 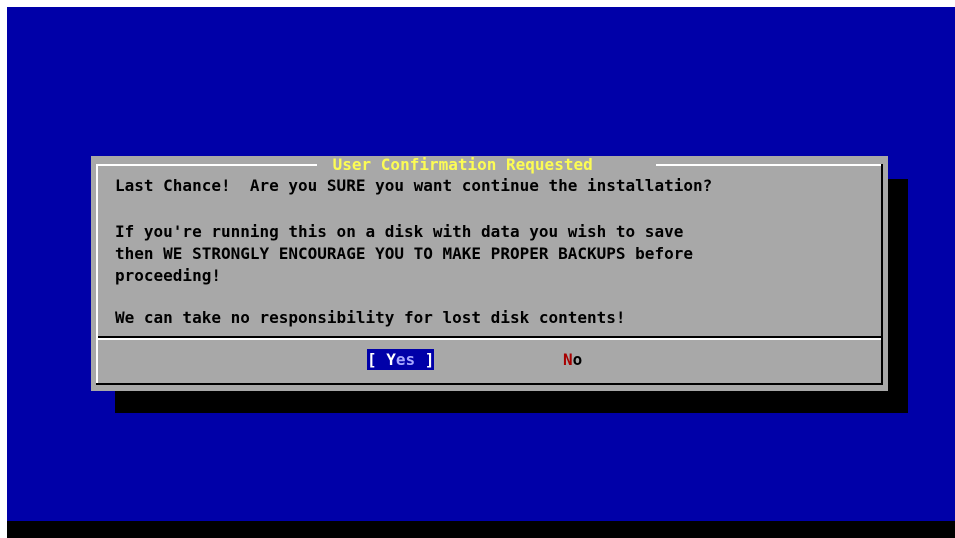 I want to click on no-button: No, so click(x=572, y=359).